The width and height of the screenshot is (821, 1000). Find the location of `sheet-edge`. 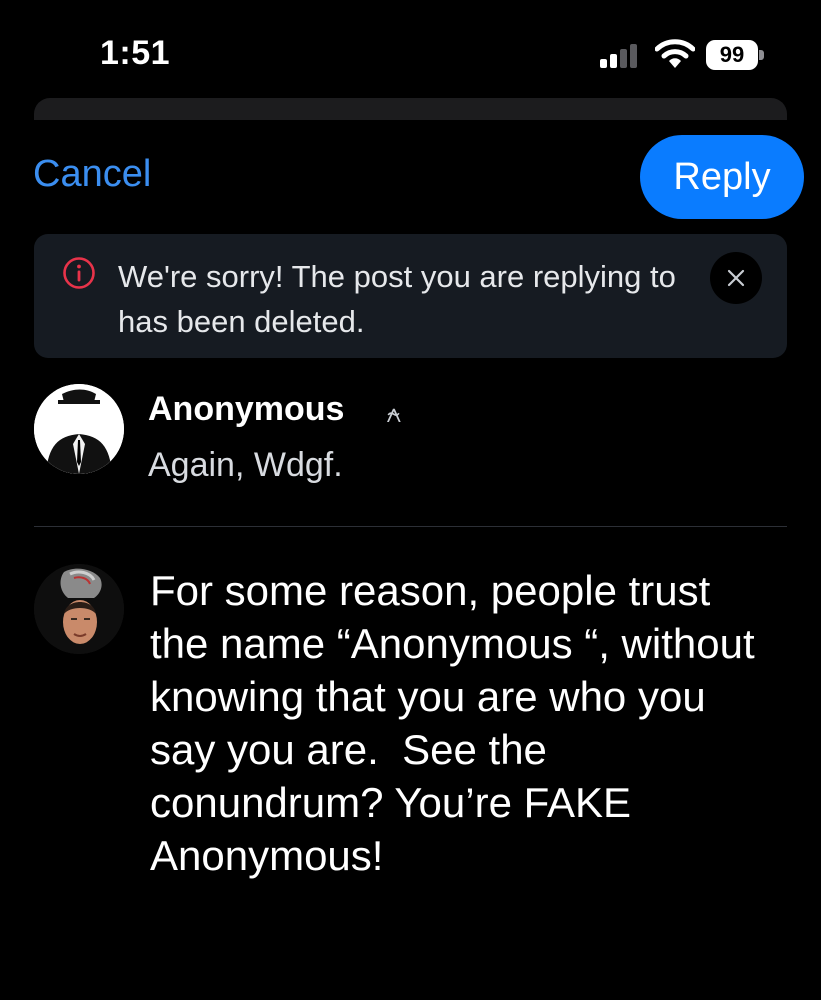

sheet-edge is located at coordinates (410, 109).